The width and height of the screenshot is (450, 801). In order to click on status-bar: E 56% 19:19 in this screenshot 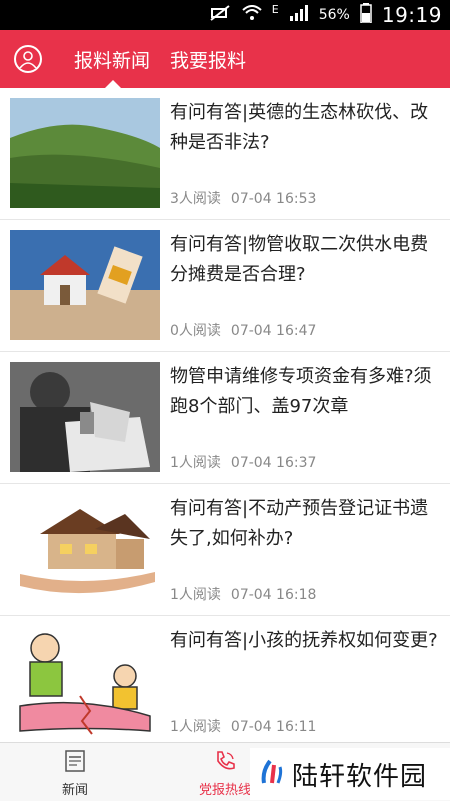, I will do `click(225, 15)`.